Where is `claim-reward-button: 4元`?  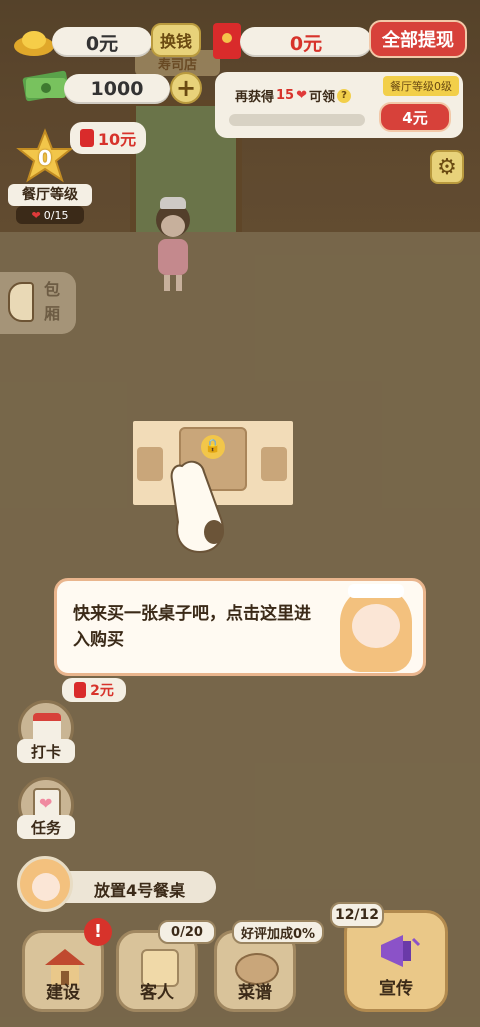
claim-reward-button: 4元 is located at coordinates (415, 117).